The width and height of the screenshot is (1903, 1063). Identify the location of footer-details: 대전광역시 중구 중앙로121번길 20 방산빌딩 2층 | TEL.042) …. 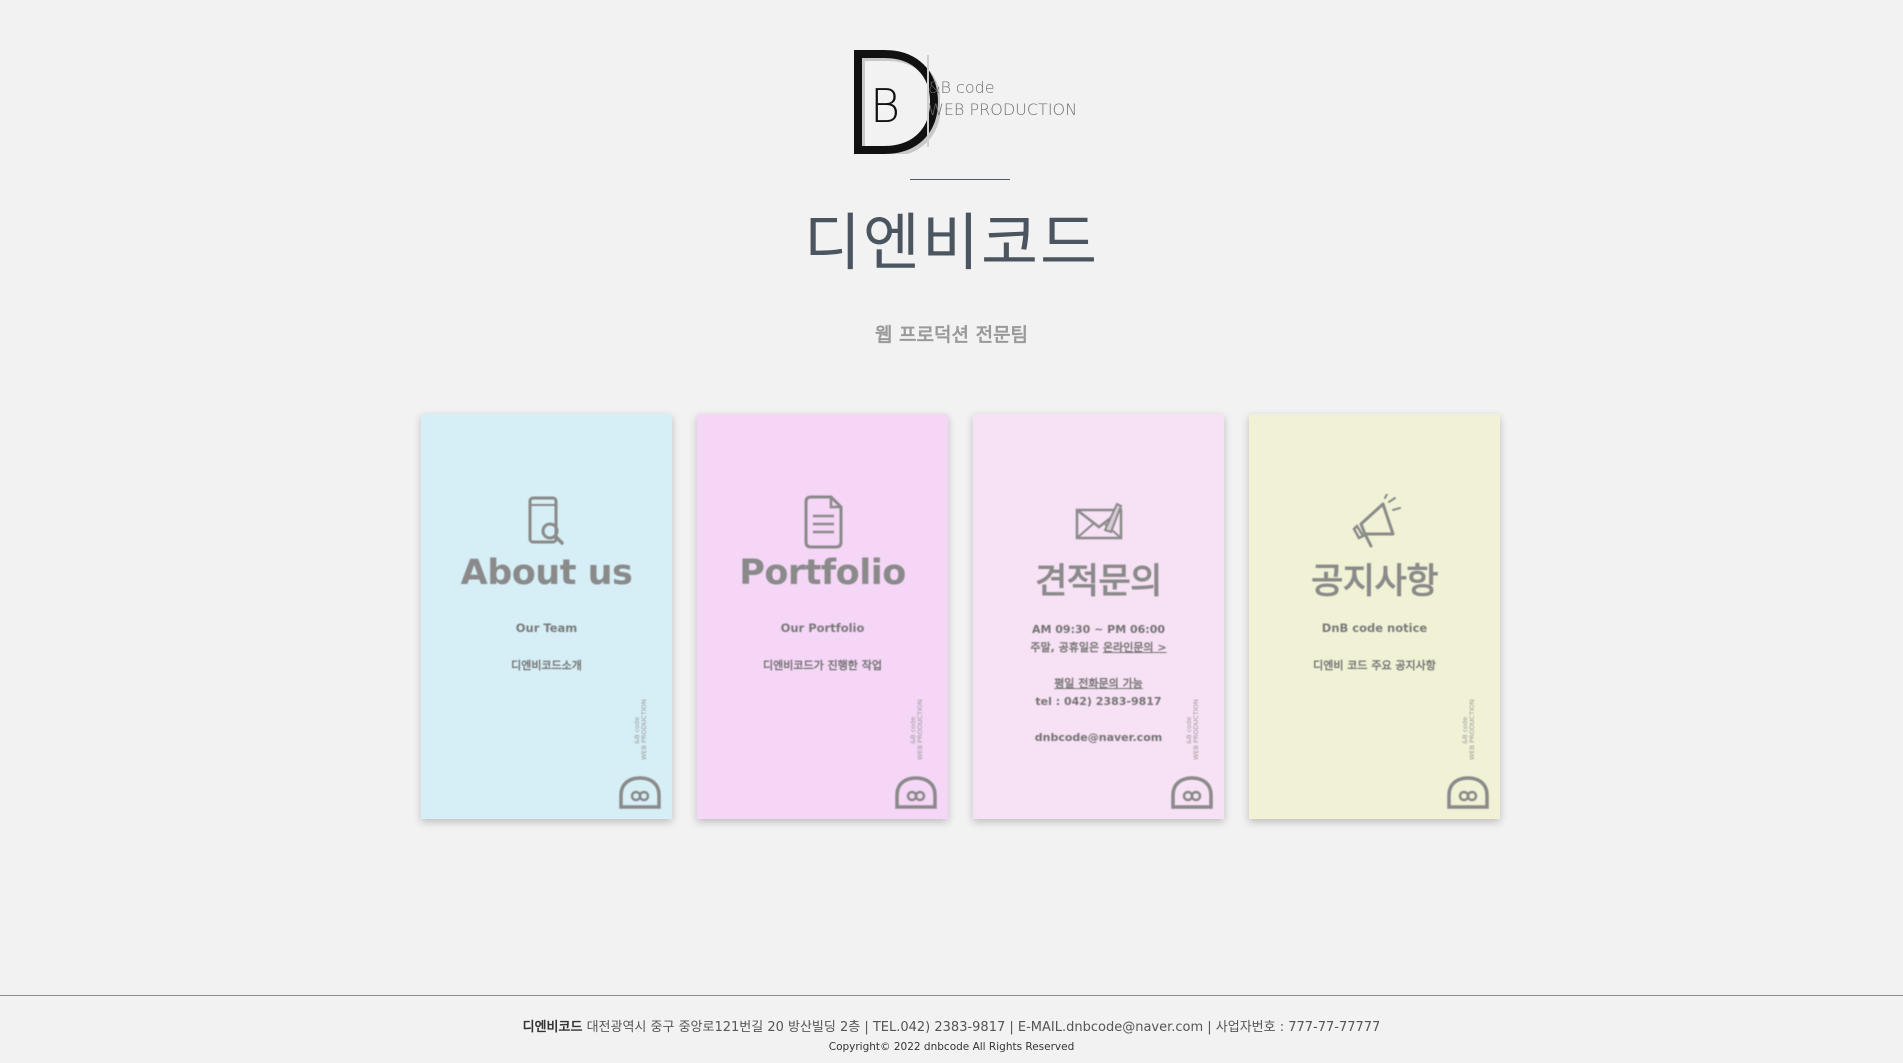
(981, 1027).